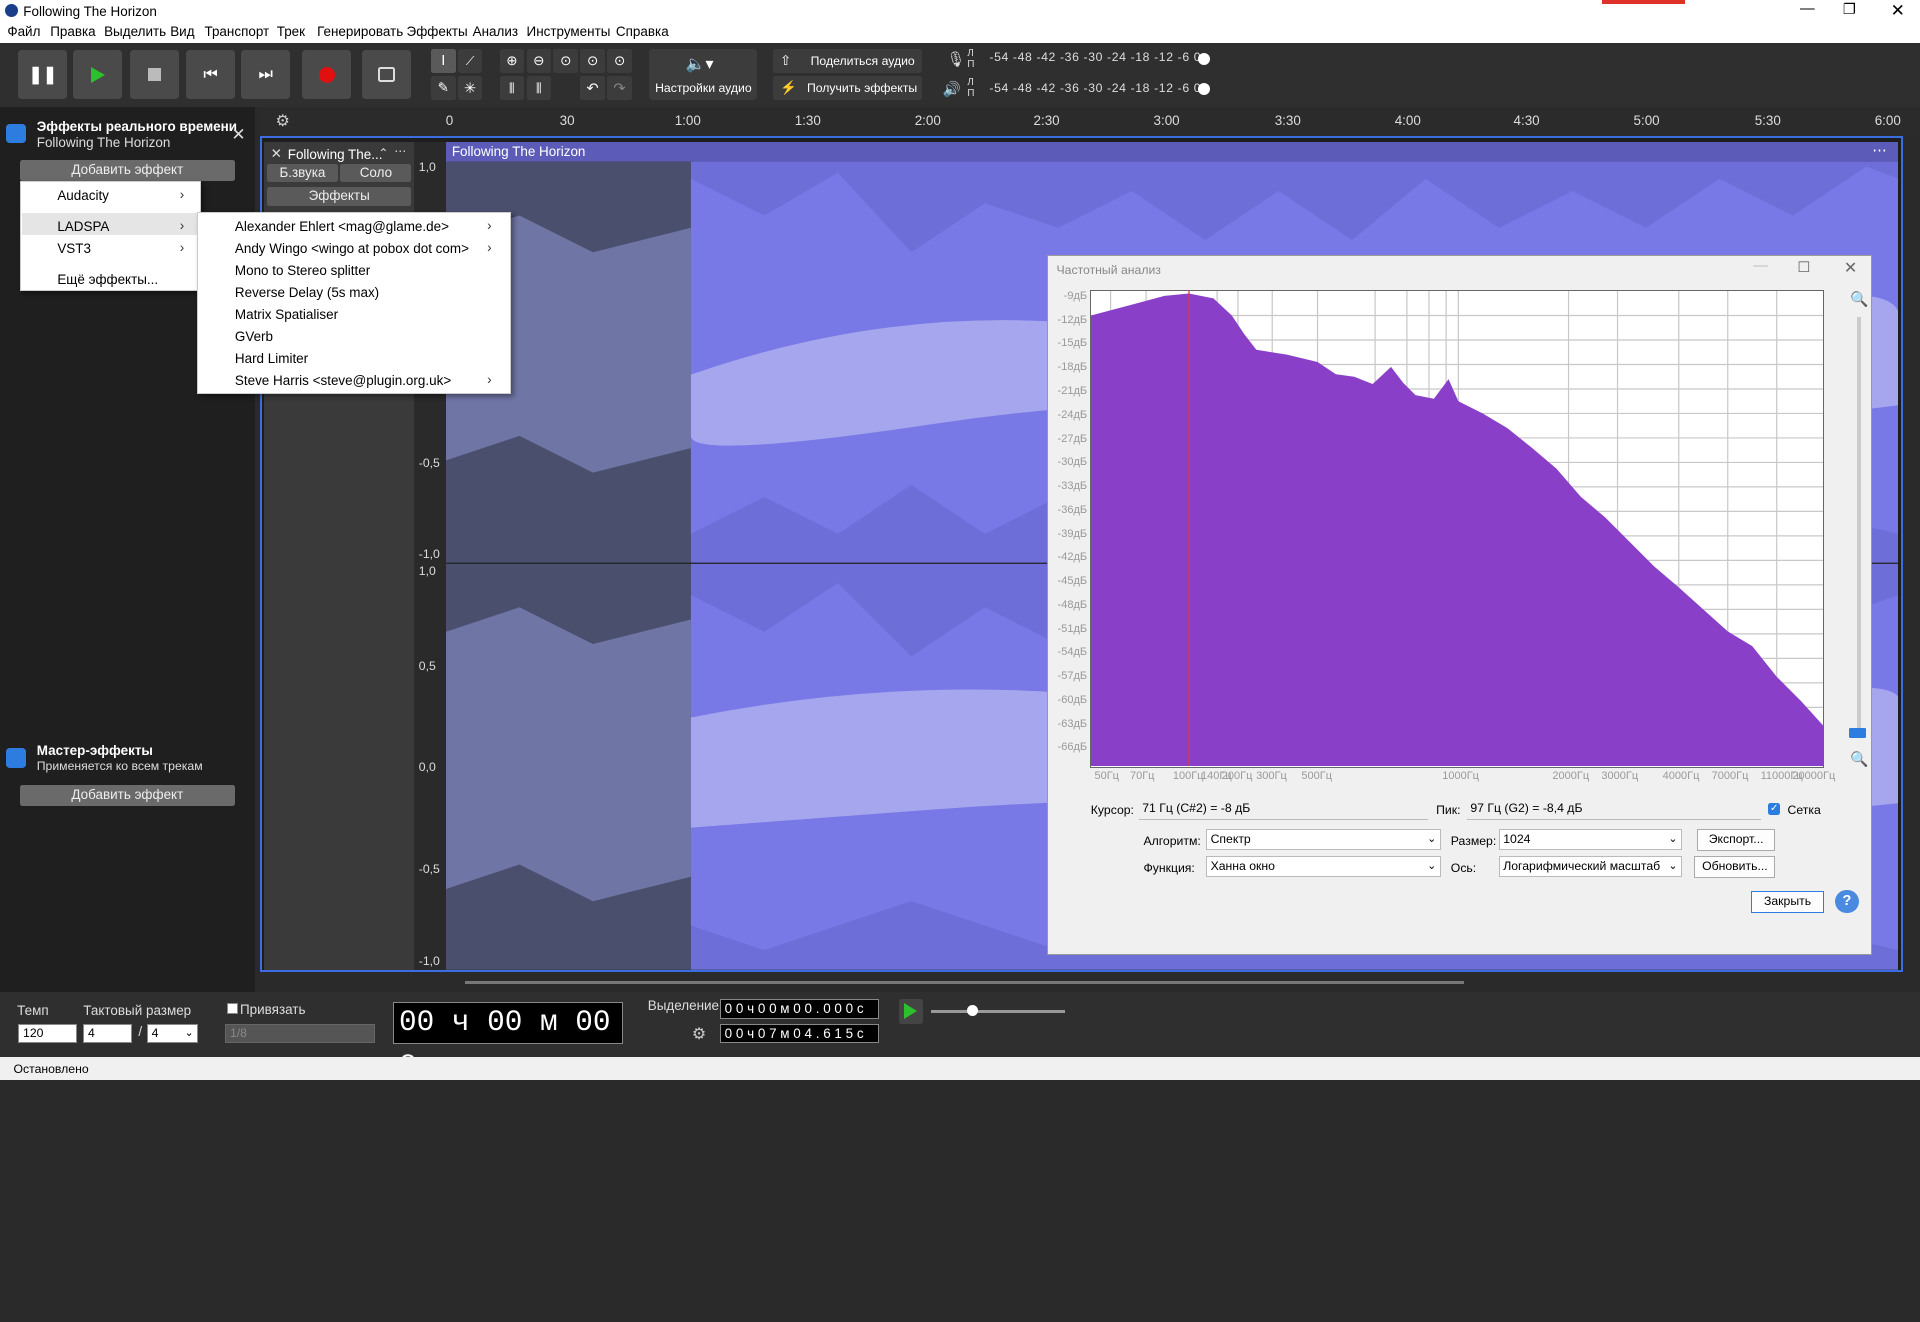  What do you see at coordinates (283, 121) in the screenshot?
I see `timeline-settings-icon: ⚙` at bounding box center [283, 121].